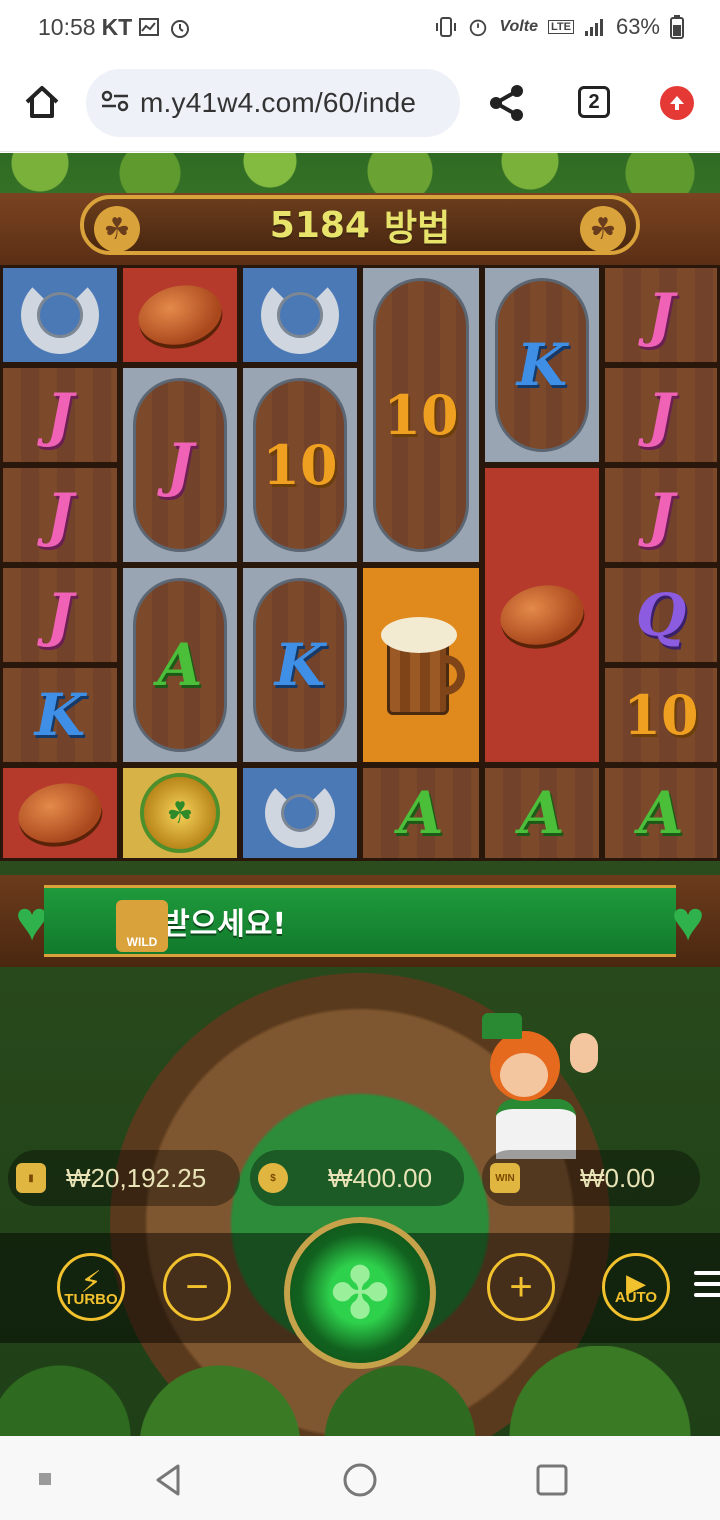 This screenshot has width=720, height=1520. What do you see at coordinates (505, 1178) in the screenshot?
I see `win-icon: WIN` at bounding box center [505, 1178].